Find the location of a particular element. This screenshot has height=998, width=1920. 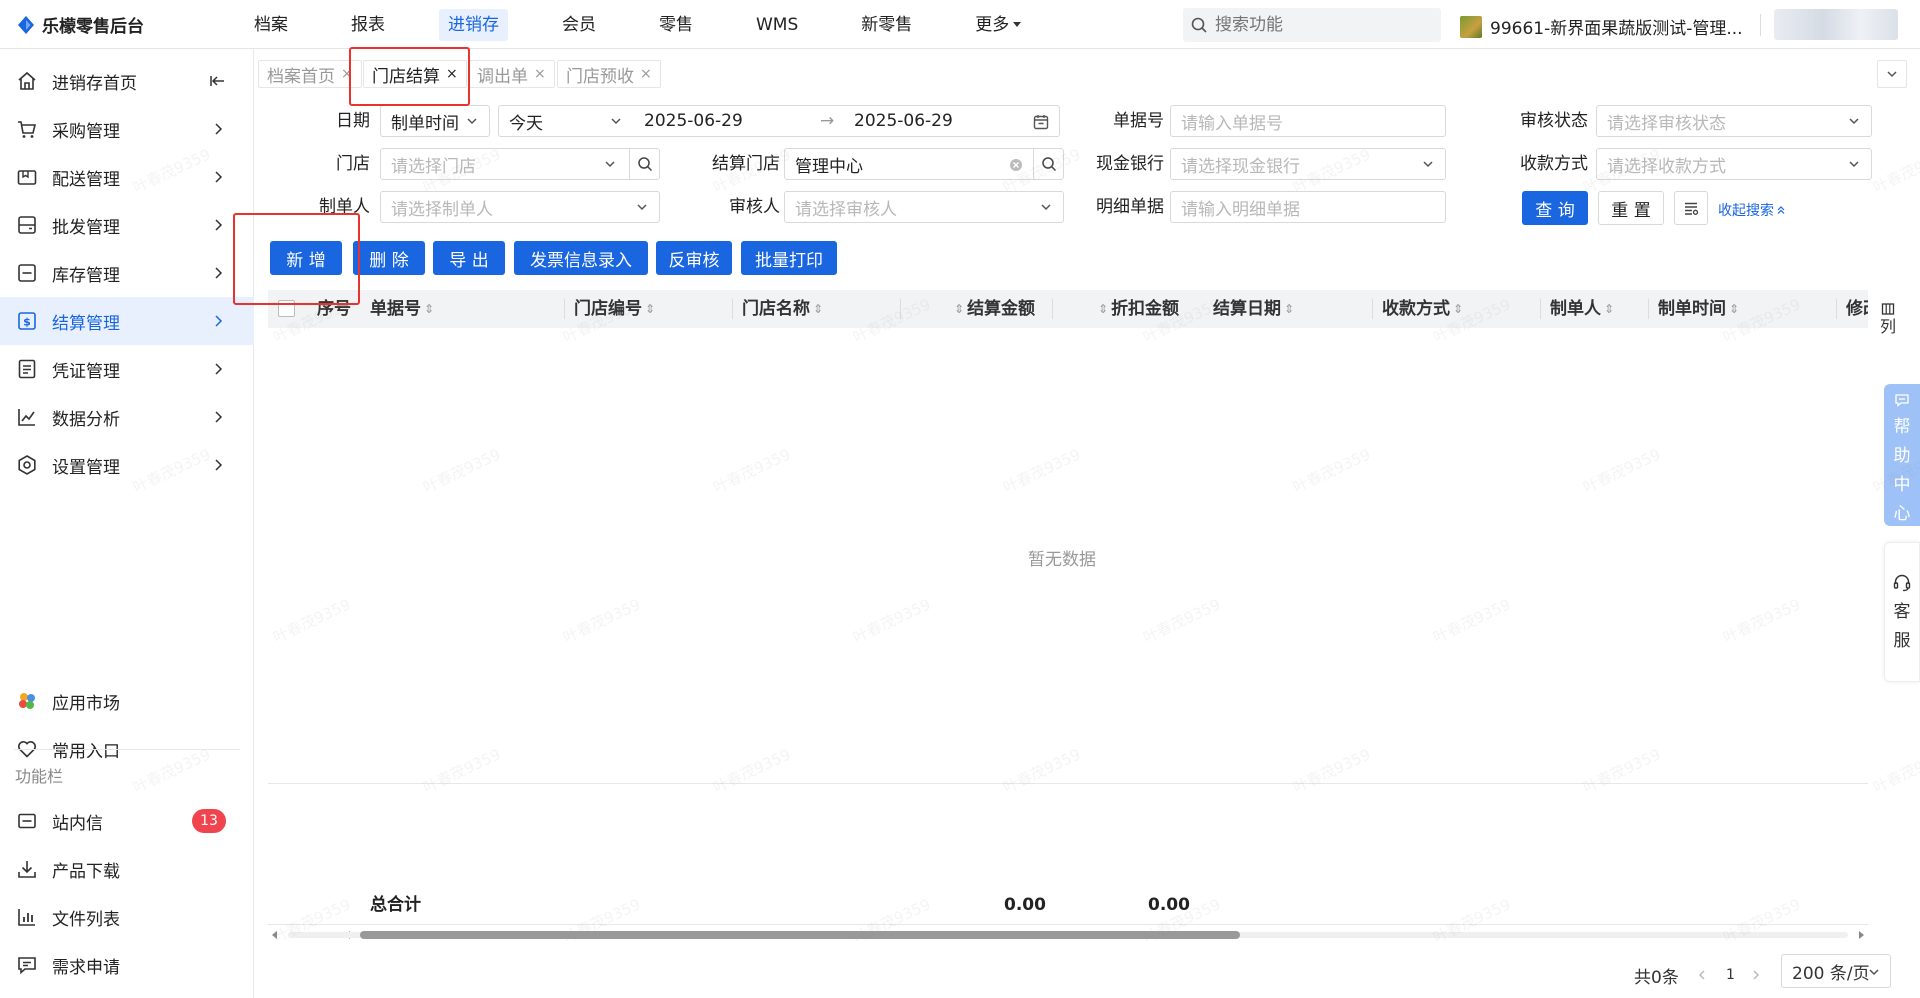

cash-bank-label: 现金银行 is located at coordinates (1130, 164).